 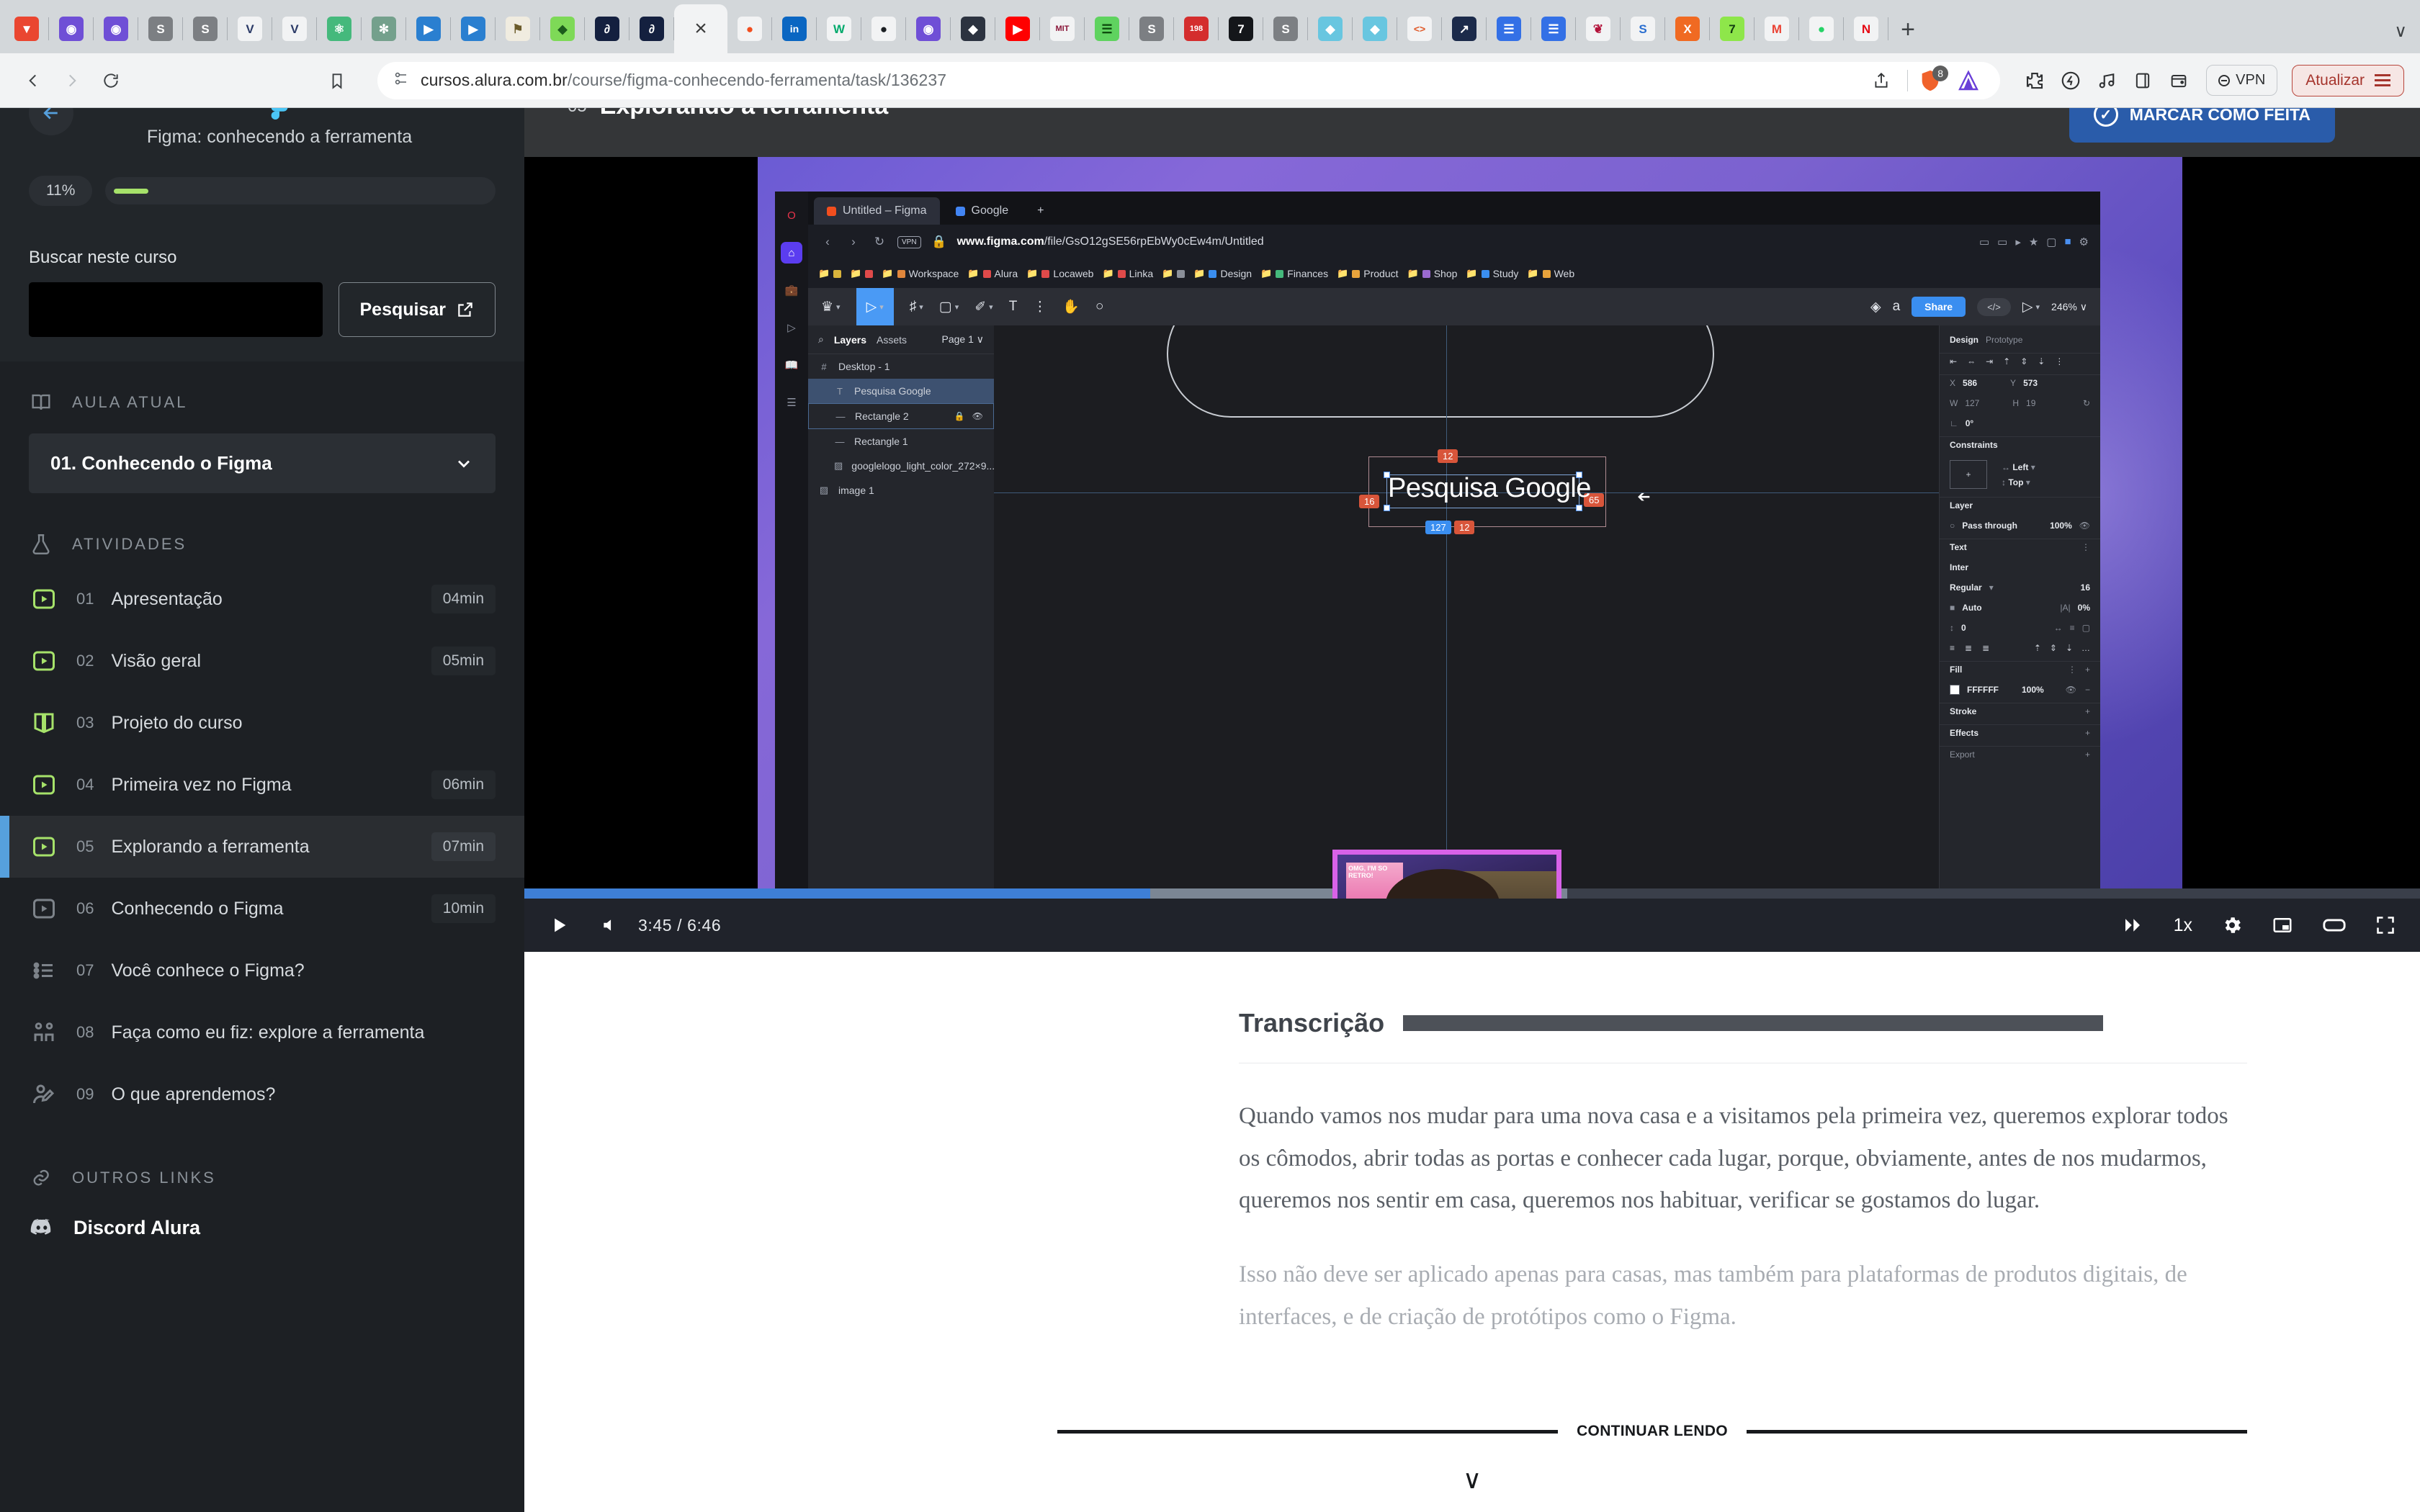 What do you see at coordinates (1732, 28) in the screenshot?
I see `browser-tab-green-7: 7` at bounding box center [1732, 28].